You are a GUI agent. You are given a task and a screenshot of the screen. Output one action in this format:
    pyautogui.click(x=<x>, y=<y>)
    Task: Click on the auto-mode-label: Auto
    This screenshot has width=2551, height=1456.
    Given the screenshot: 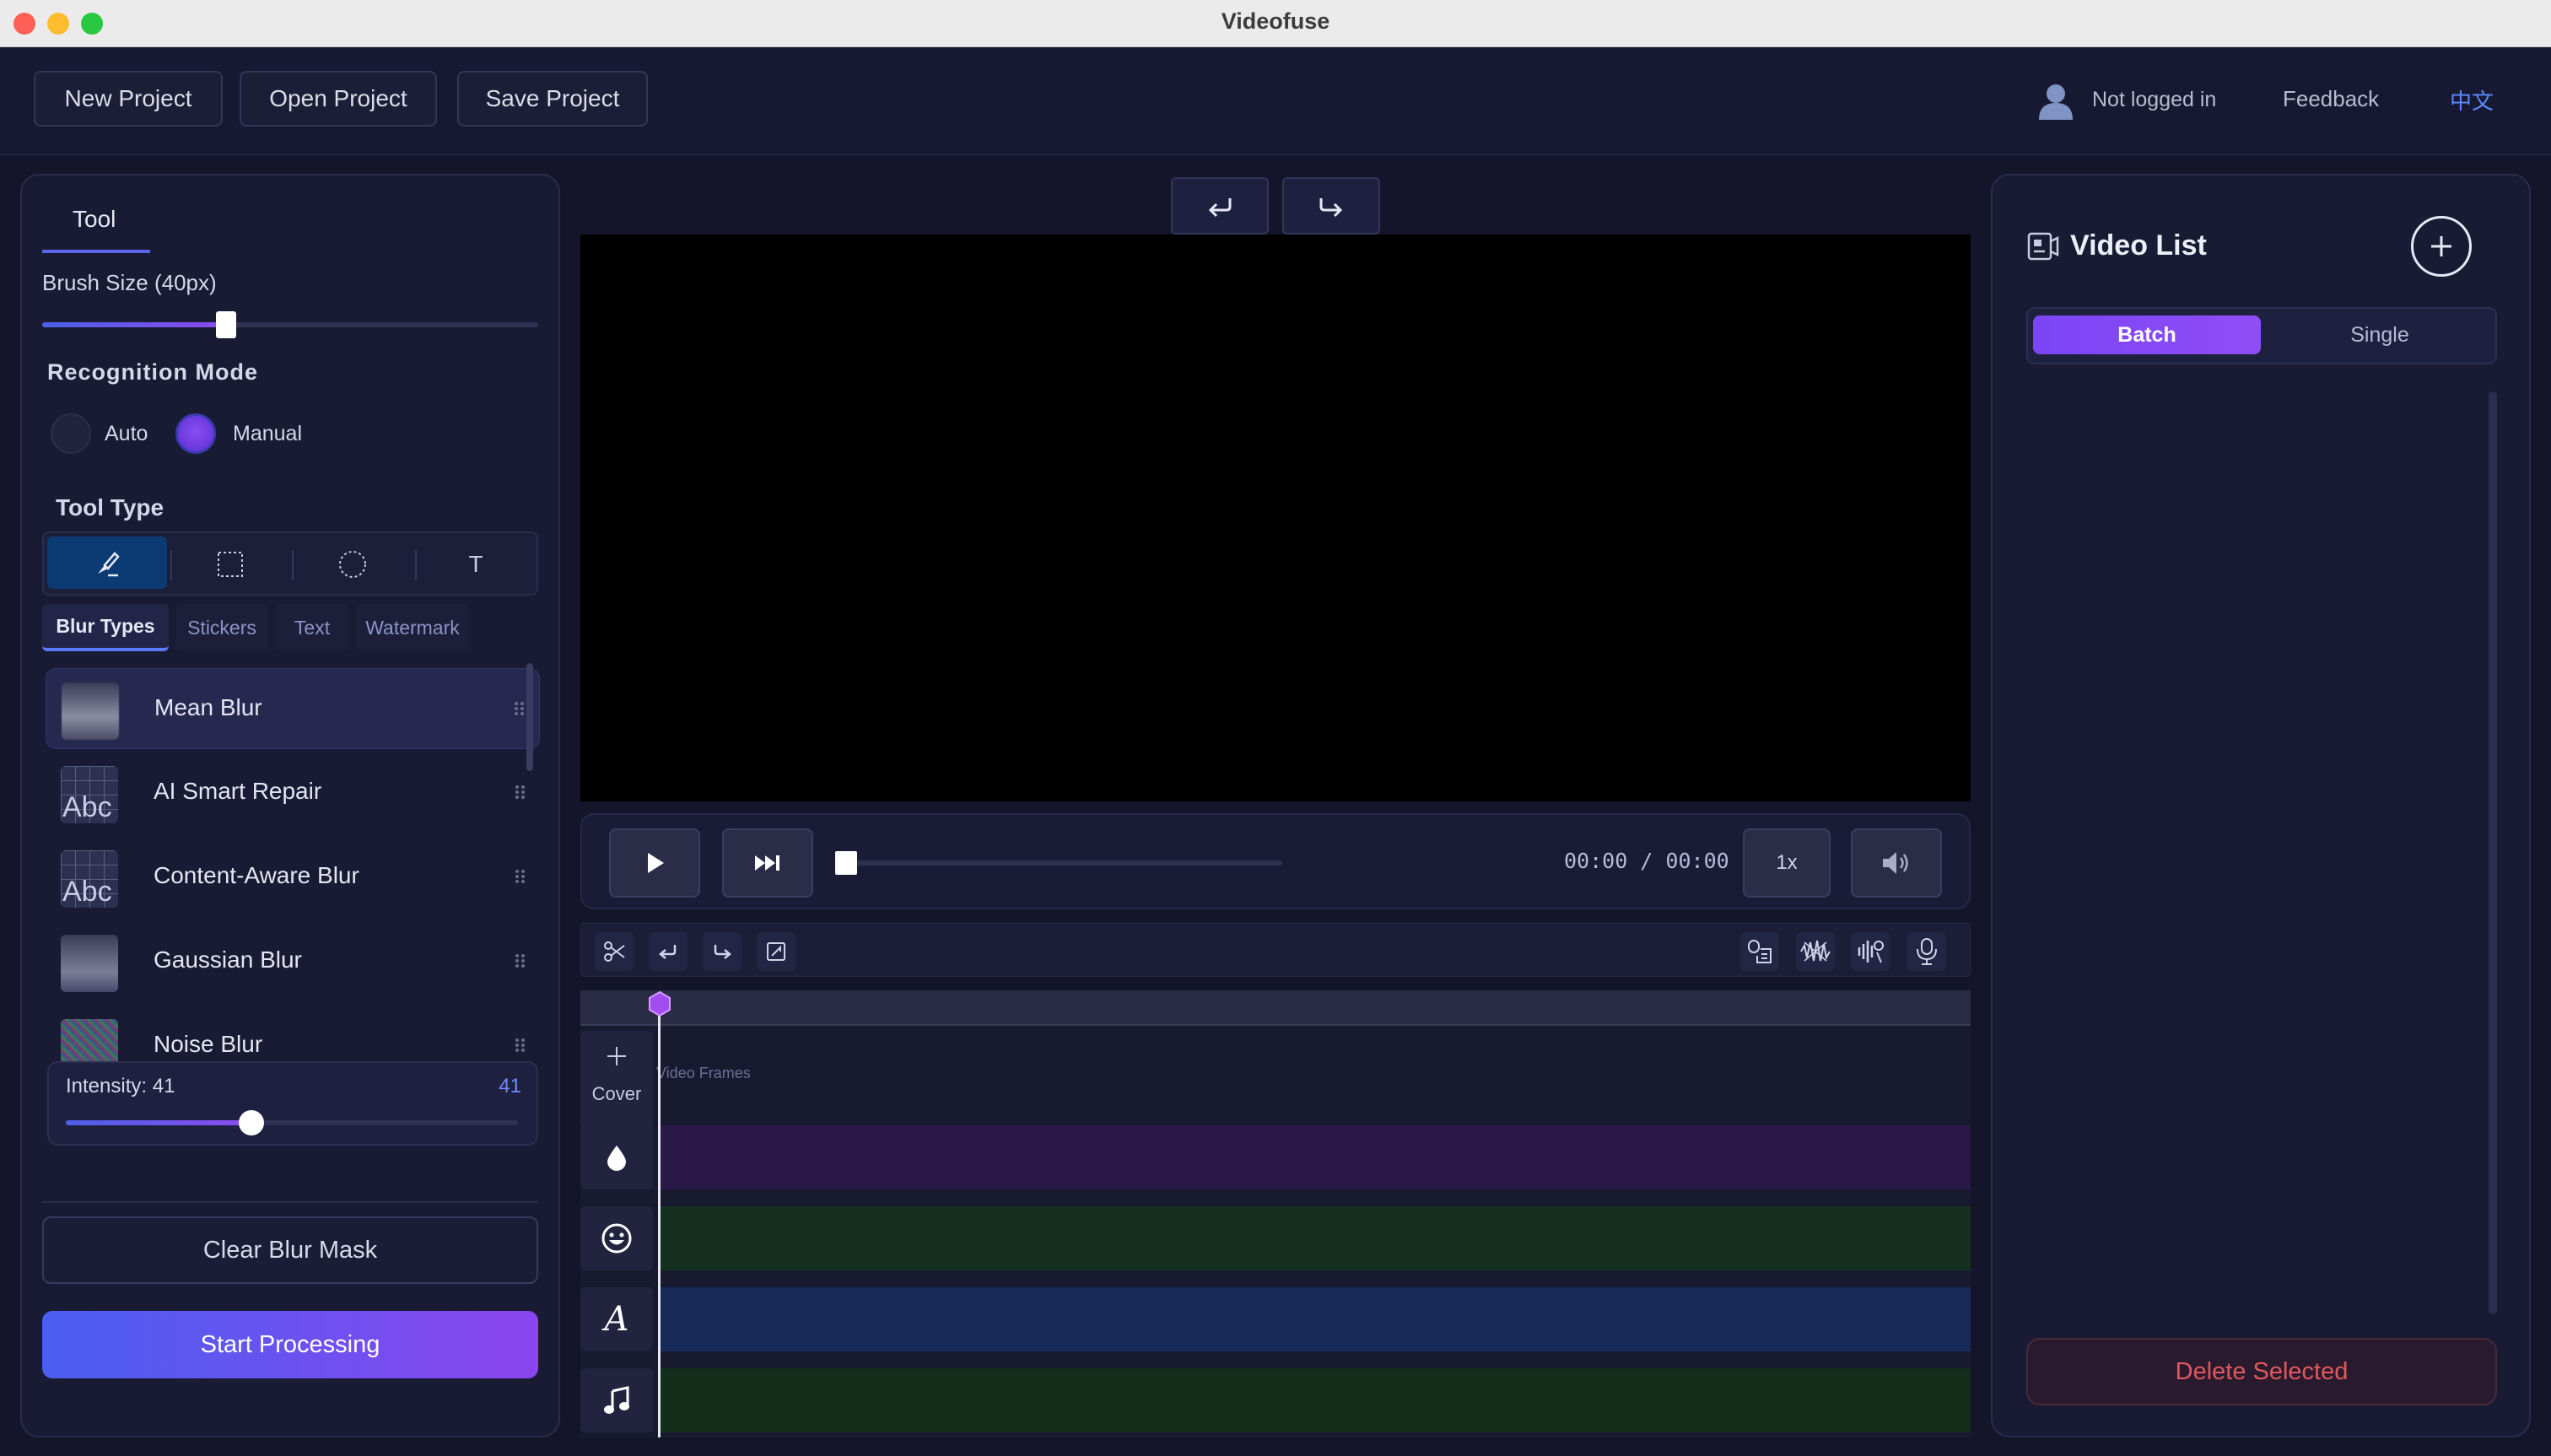 What is the action you would take?
    pyautogui.click(x=126, y=434)
    